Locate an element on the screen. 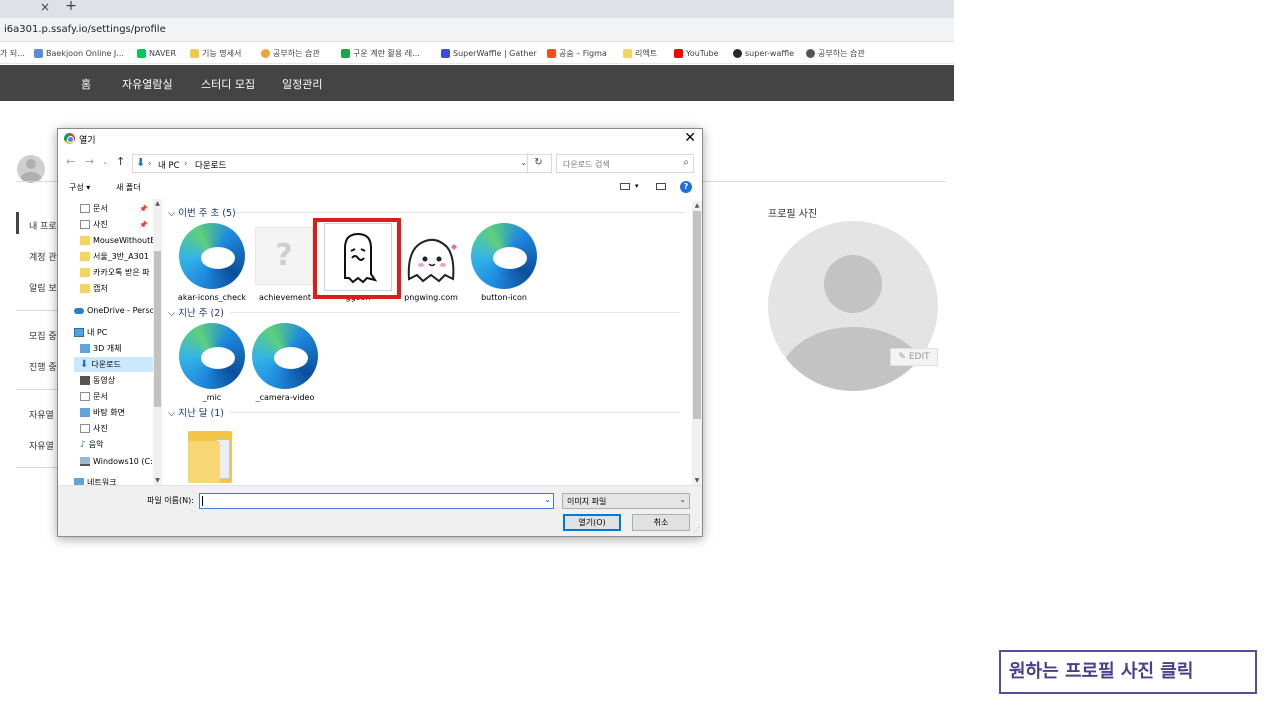  file-item: akar-icons_check is located at coordinates (212, 266).